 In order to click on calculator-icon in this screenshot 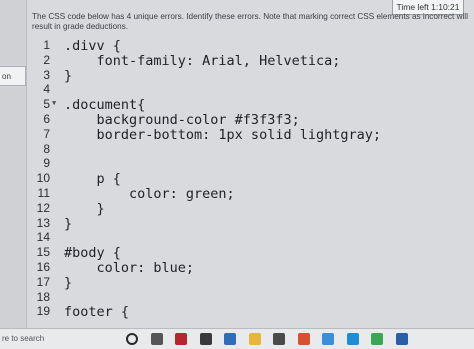, I will do `click(401, 339)`.